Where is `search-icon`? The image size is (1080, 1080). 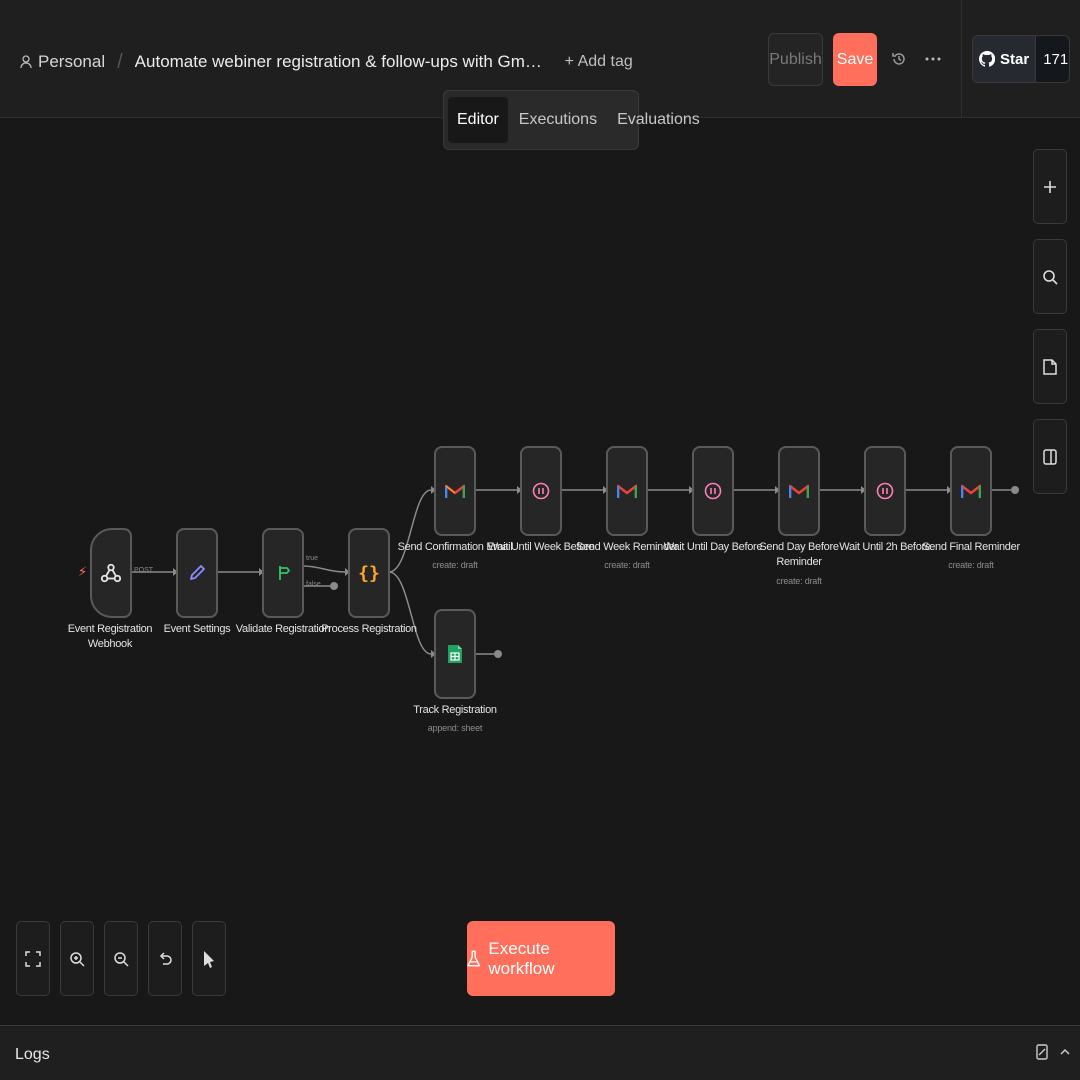
search-icon is located at coordinates (1050, 277).